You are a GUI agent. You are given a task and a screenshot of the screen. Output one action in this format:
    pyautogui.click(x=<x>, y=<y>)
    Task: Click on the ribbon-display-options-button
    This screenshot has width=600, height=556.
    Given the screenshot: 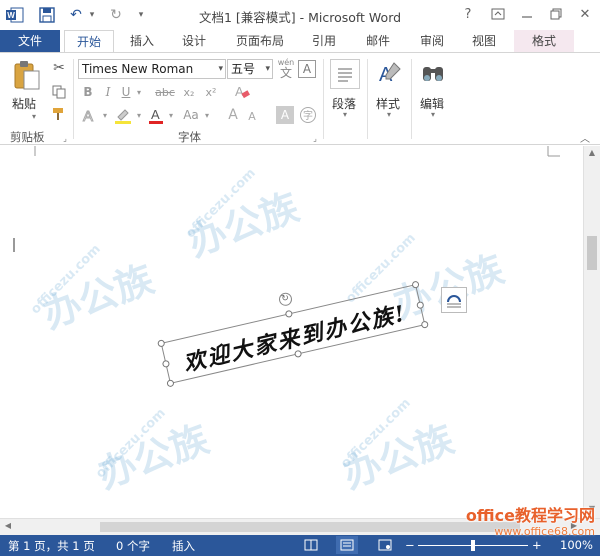 What is the action you would take?
    pyautogui.click(x=498, y=14)
    